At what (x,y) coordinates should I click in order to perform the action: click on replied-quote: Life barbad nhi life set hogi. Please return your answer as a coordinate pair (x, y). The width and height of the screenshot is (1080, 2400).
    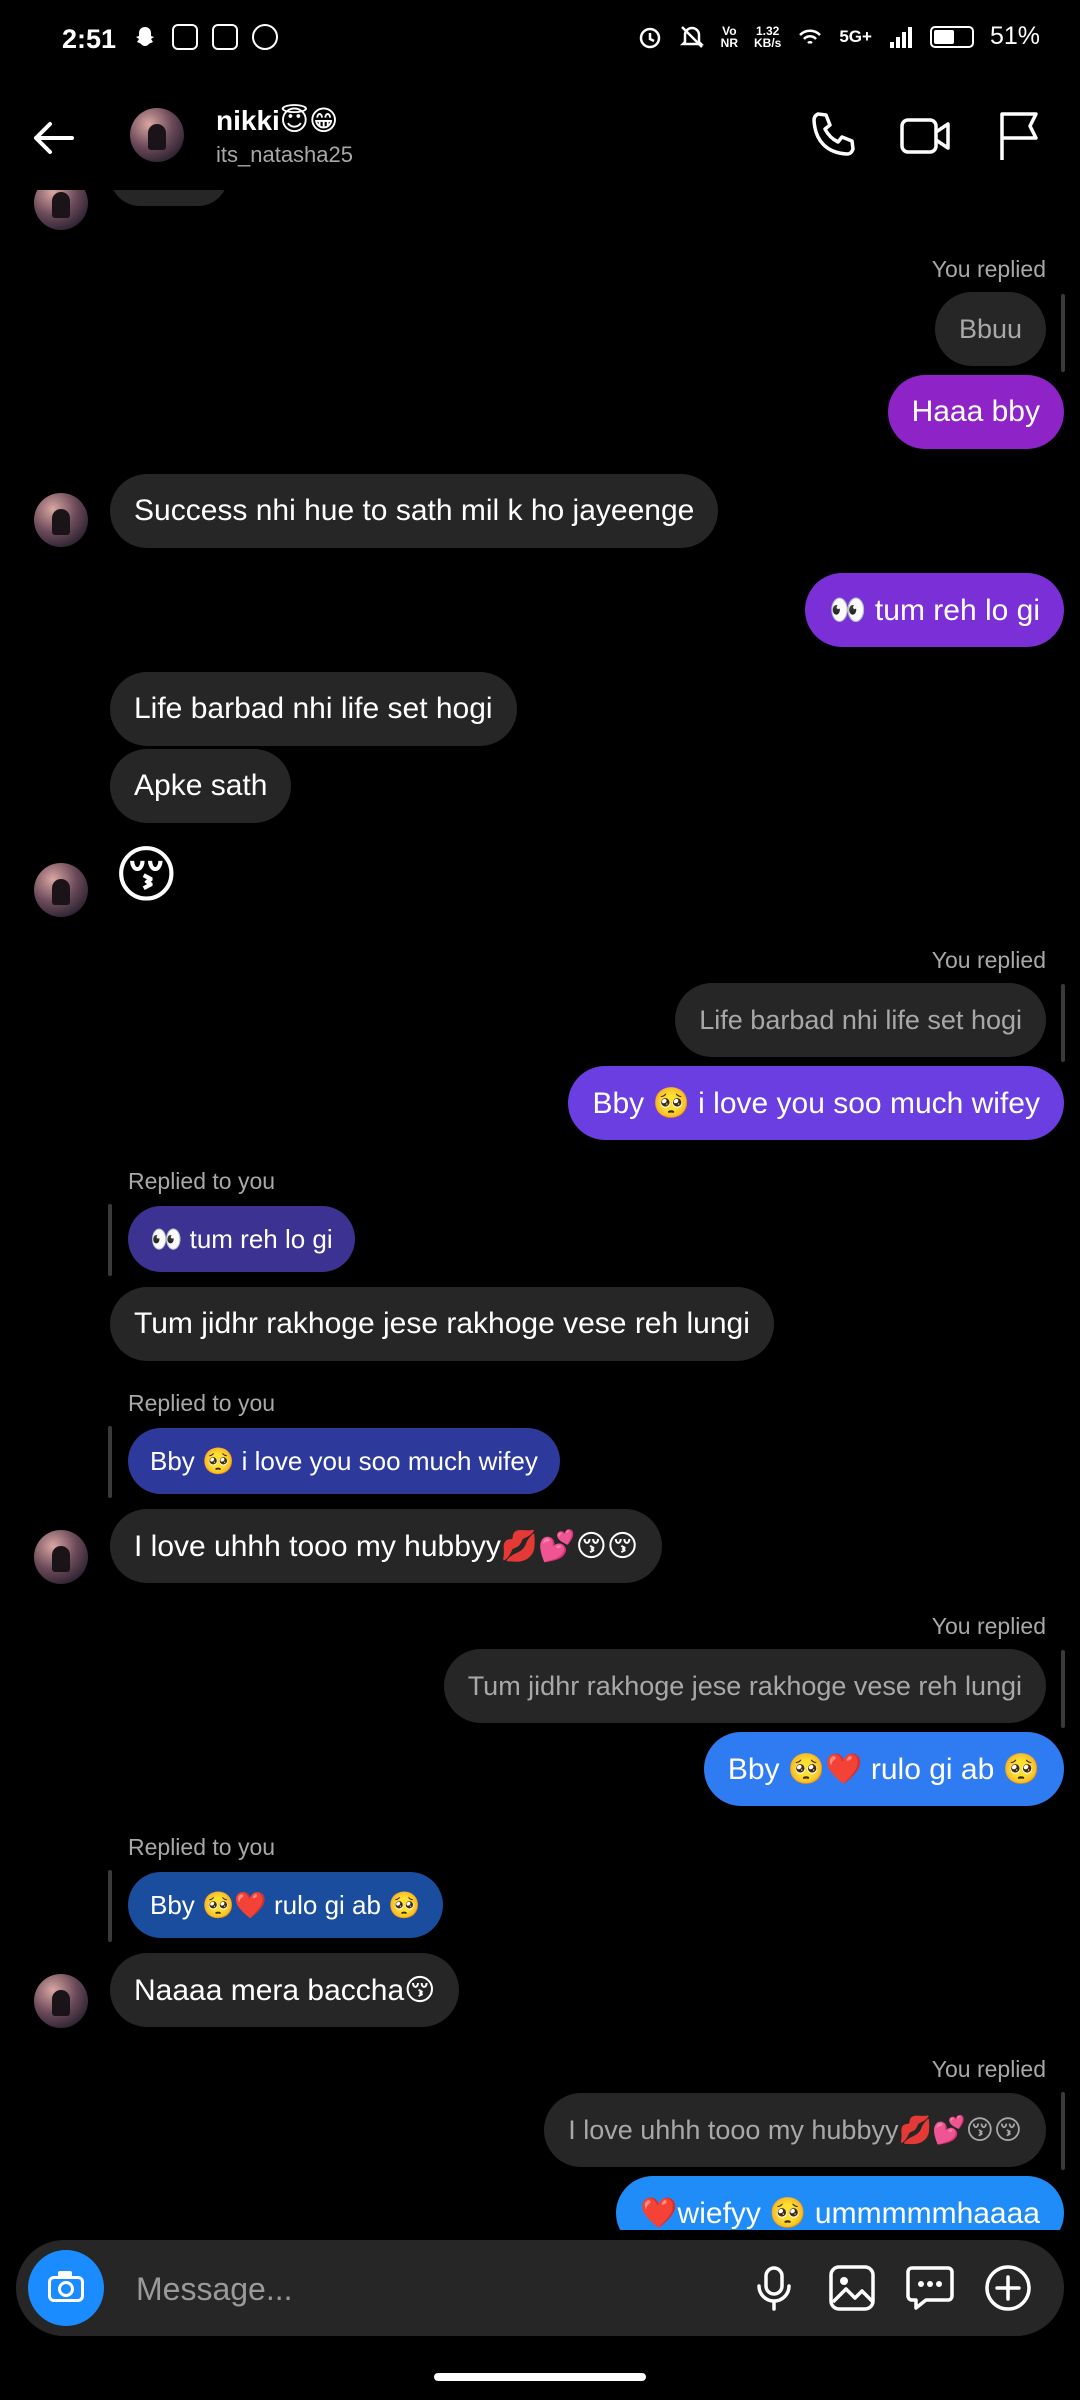
    Looking at the image, I should click on (860, 1020).